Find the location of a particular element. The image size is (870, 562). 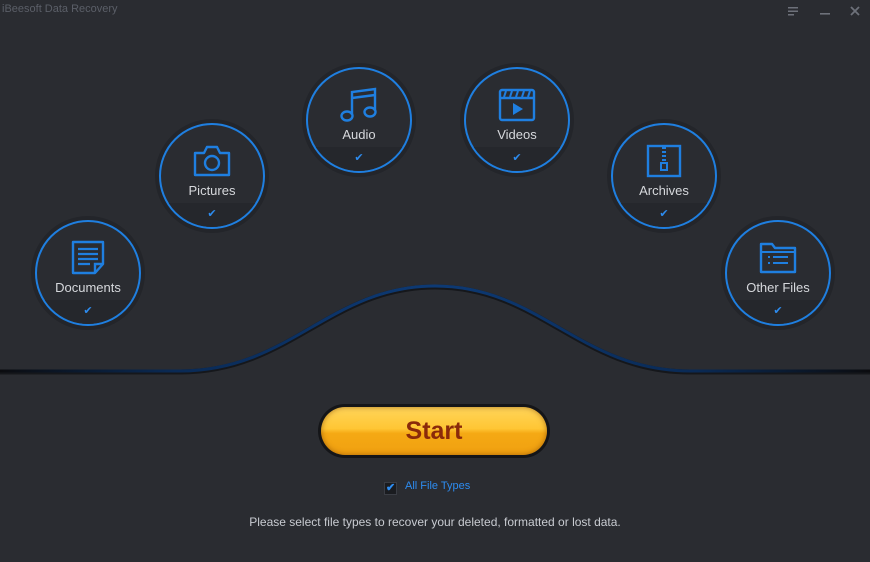

camera-icon is located at coordinates (212, 161).